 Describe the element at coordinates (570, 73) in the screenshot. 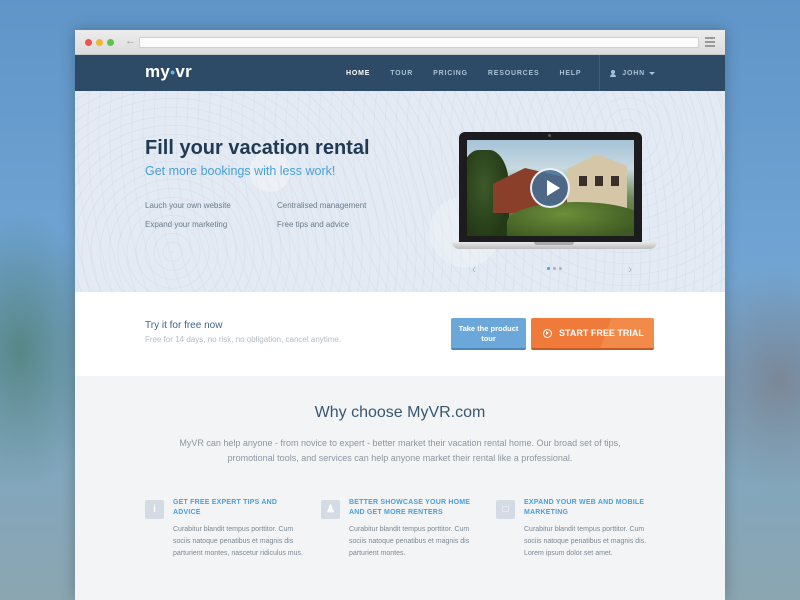

I see `nav-link-help: HELP` at that location.